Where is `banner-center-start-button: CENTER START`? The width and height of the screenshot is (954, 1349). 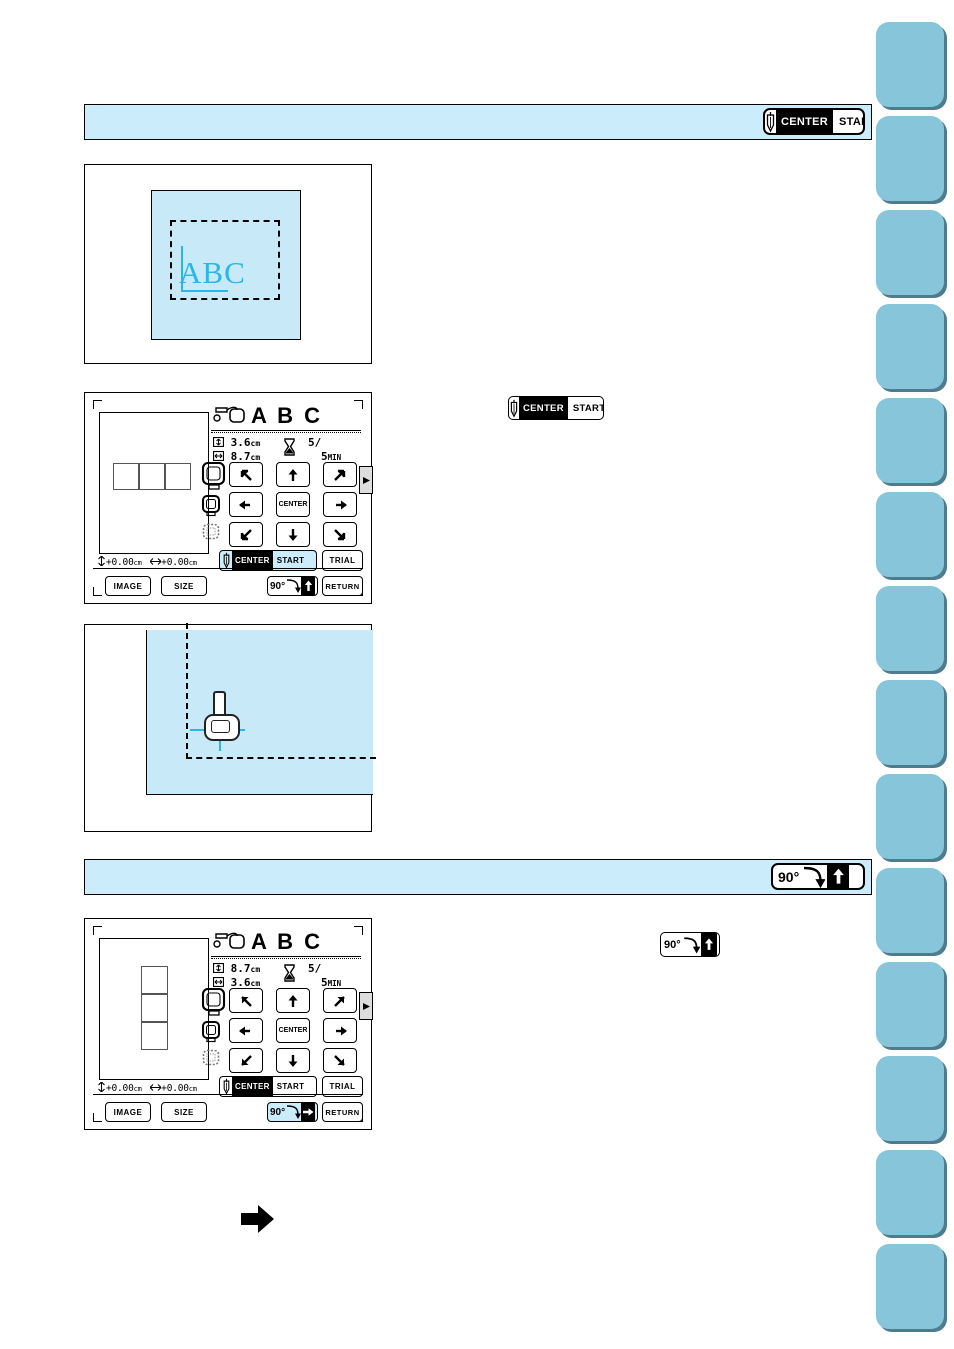
banner-center-start-button: CENTER START is located at coordinates (814, 121).